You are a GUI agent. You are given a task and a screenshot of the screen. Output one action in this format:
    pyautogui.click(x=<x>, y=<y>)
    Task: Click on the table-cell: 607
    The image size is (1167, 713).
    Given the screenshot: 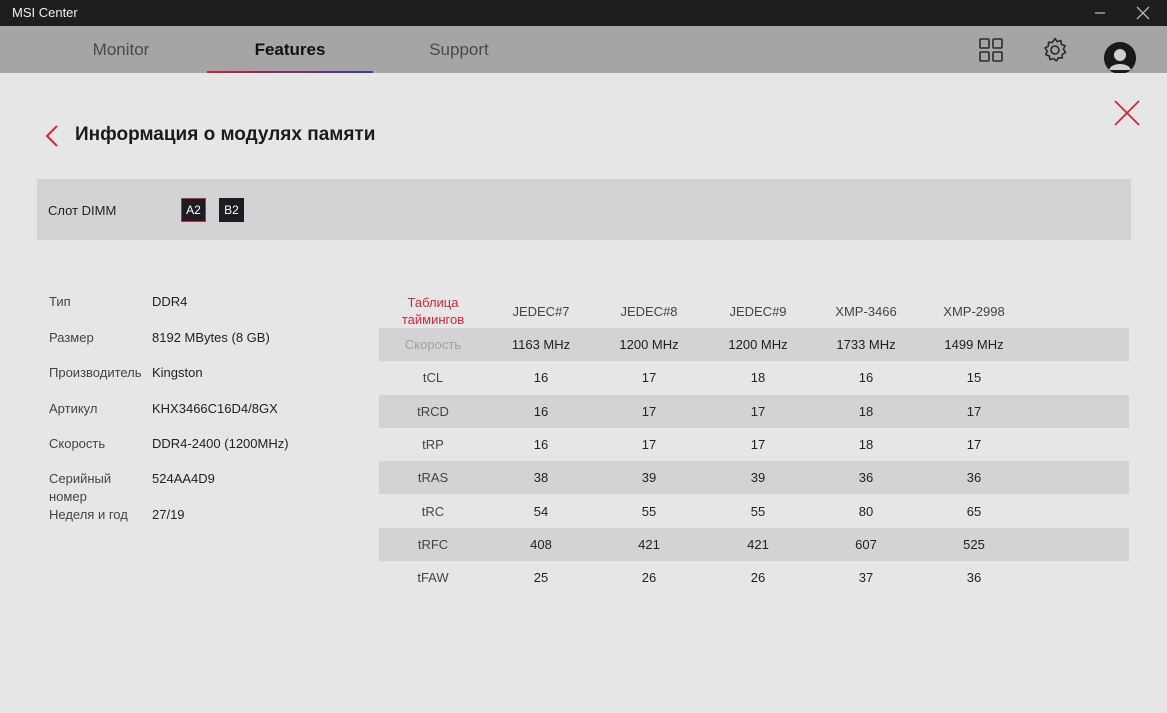 What is the action you would take?
    pyautogui.click(x=866, y=544)
    